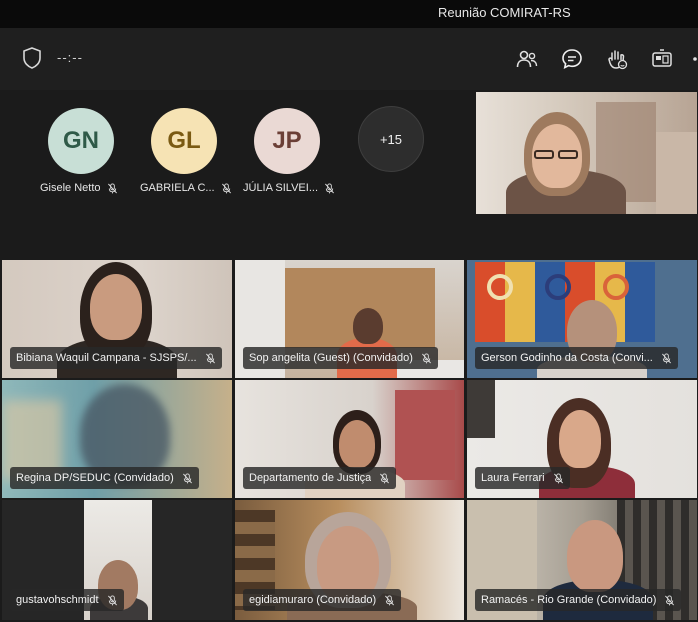  I want to click on participant-label: gustavohschmidt, so click(67, 600).